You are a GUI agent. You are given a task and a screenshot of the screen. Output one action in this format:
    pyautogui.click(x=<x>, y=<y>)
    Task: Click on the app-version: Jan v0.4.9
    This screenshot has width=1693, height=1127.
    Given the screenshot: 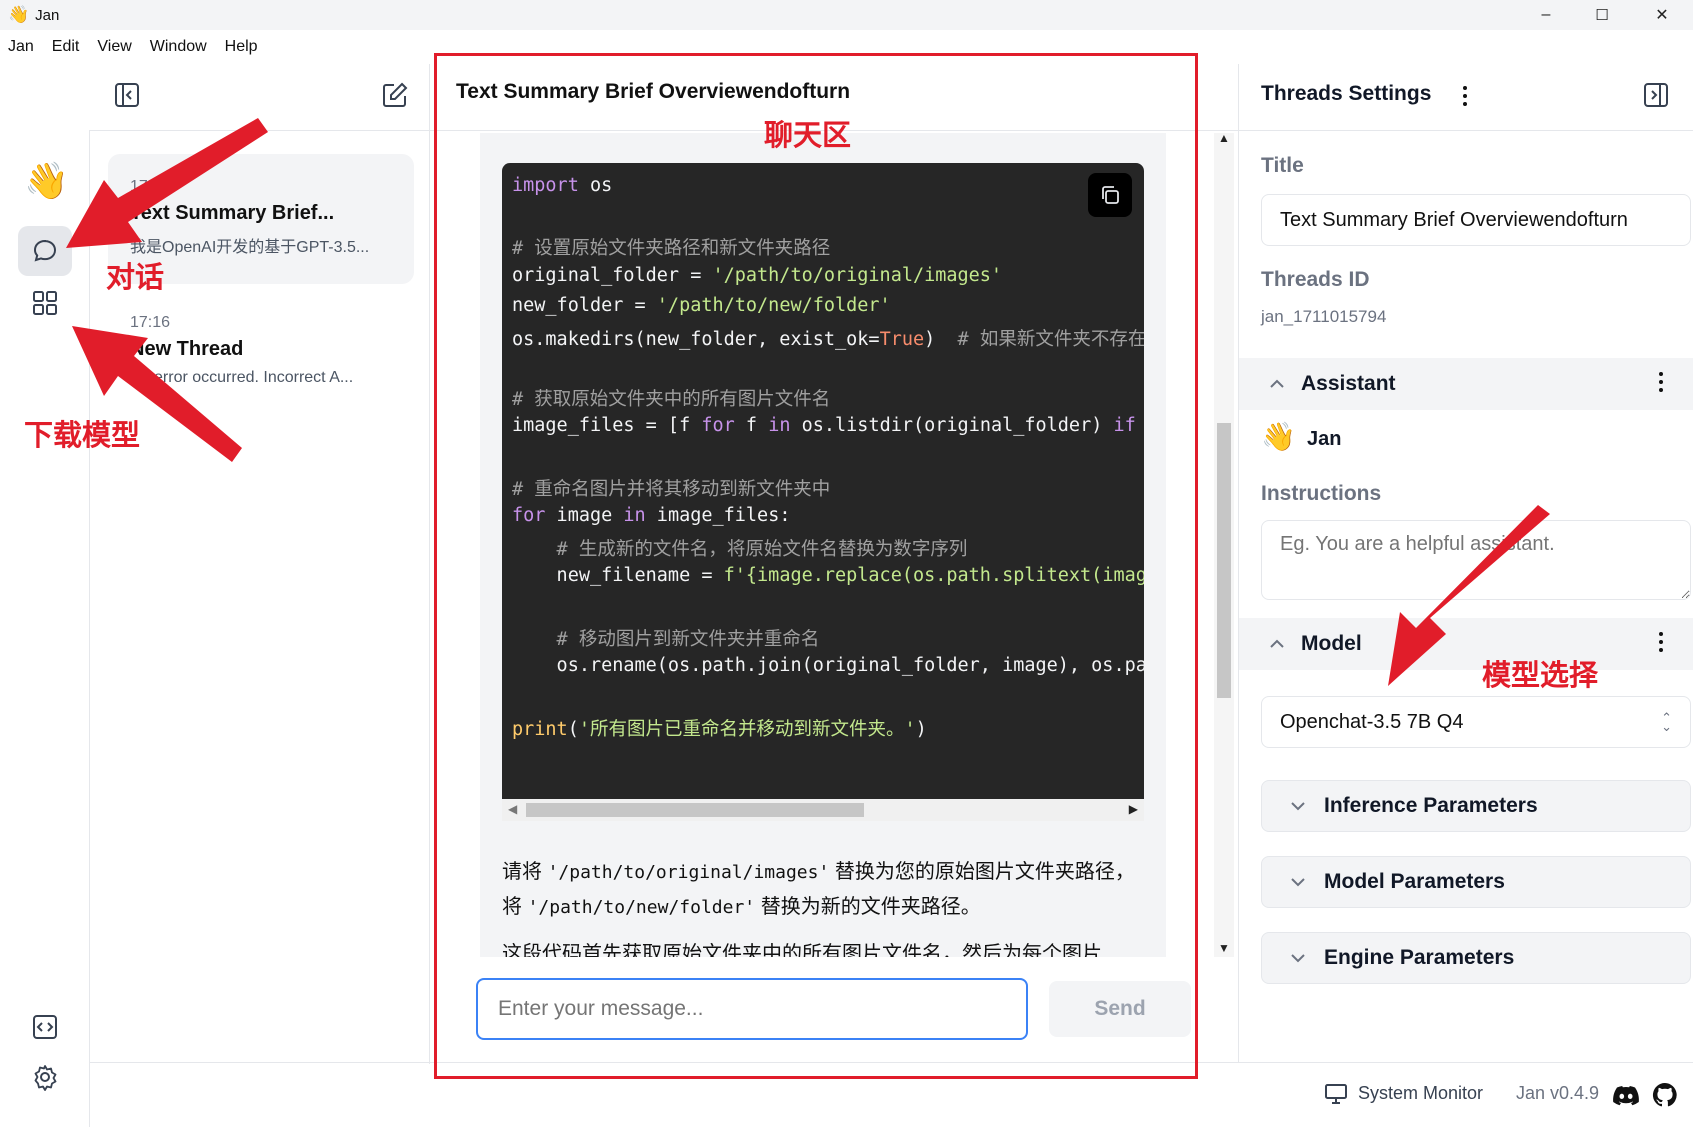 What is the action you would take?
    pyautogui.click(x=1558, y=1093)
    